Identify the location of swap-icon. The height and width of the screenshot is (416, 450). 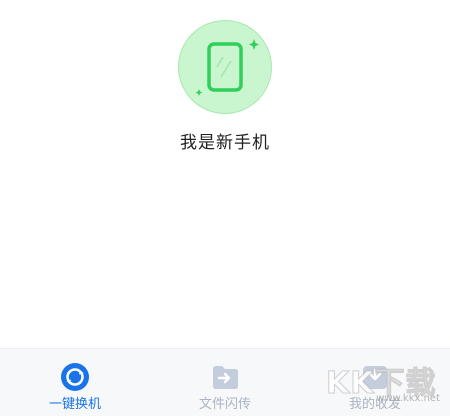
(75, 377).